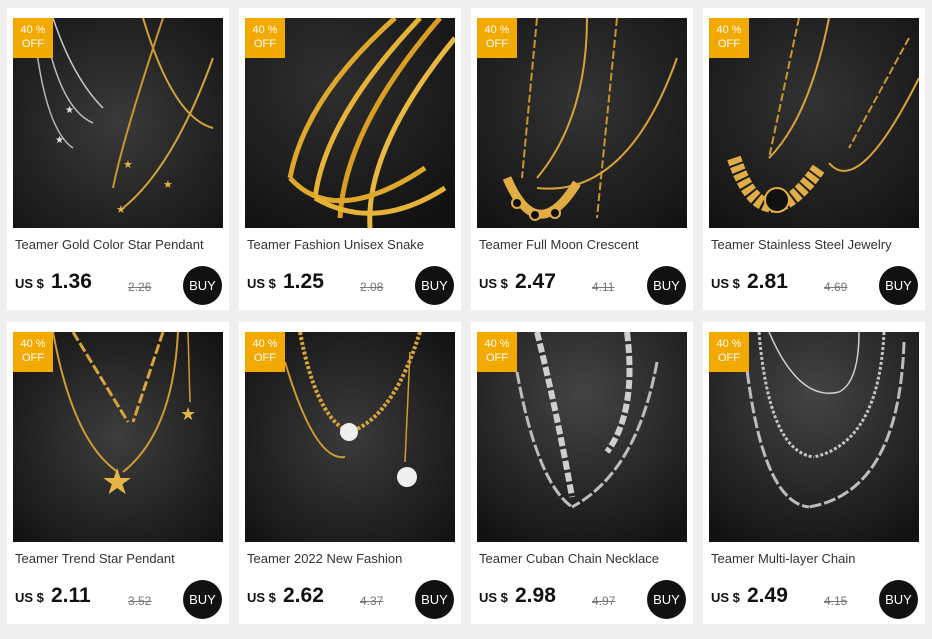 The width and height of the screenshot is (932, 639). Describe the element at coordinates (118, 600) in the screenshot. I see `price-row: US $ 2.11 3.52 BUY` at that location.